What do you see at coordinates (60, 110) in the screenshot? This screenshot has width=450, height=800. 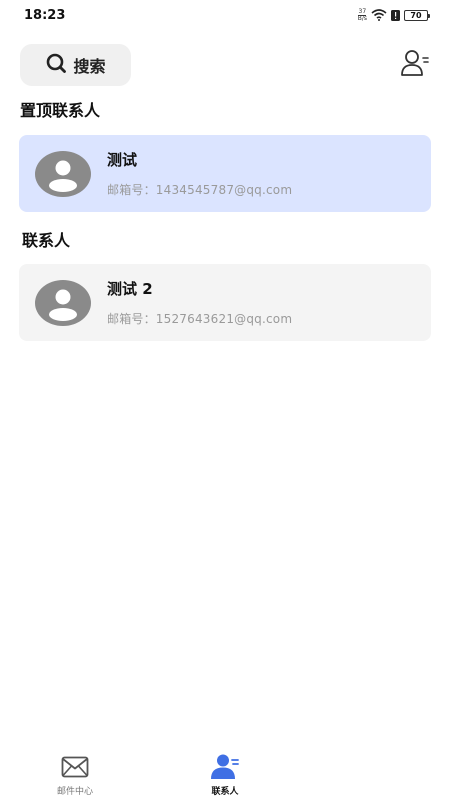 I see `pinned-contacts-title: 置顶联系人` at bounding box center [60, 110].